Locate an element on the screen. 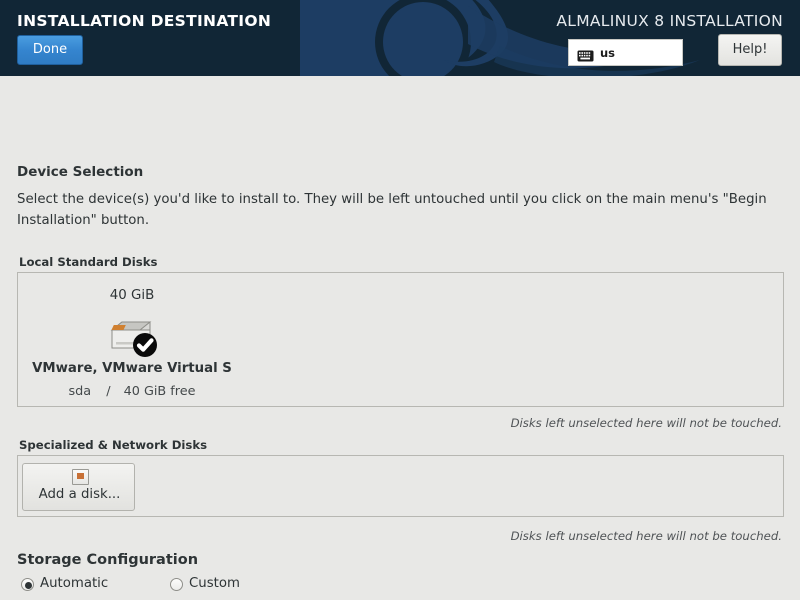 The width and height of the screenshot is (800, 600). disk-capacity-label: 40 GiB is located at coordinates (132, 295).